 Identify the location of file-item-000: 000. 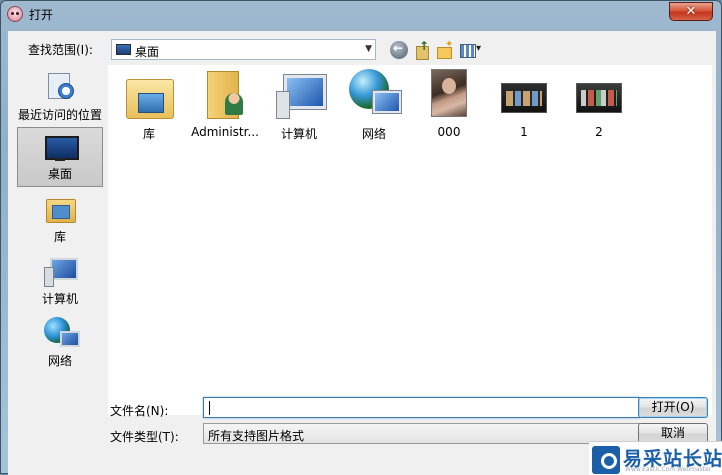
(449, 105).